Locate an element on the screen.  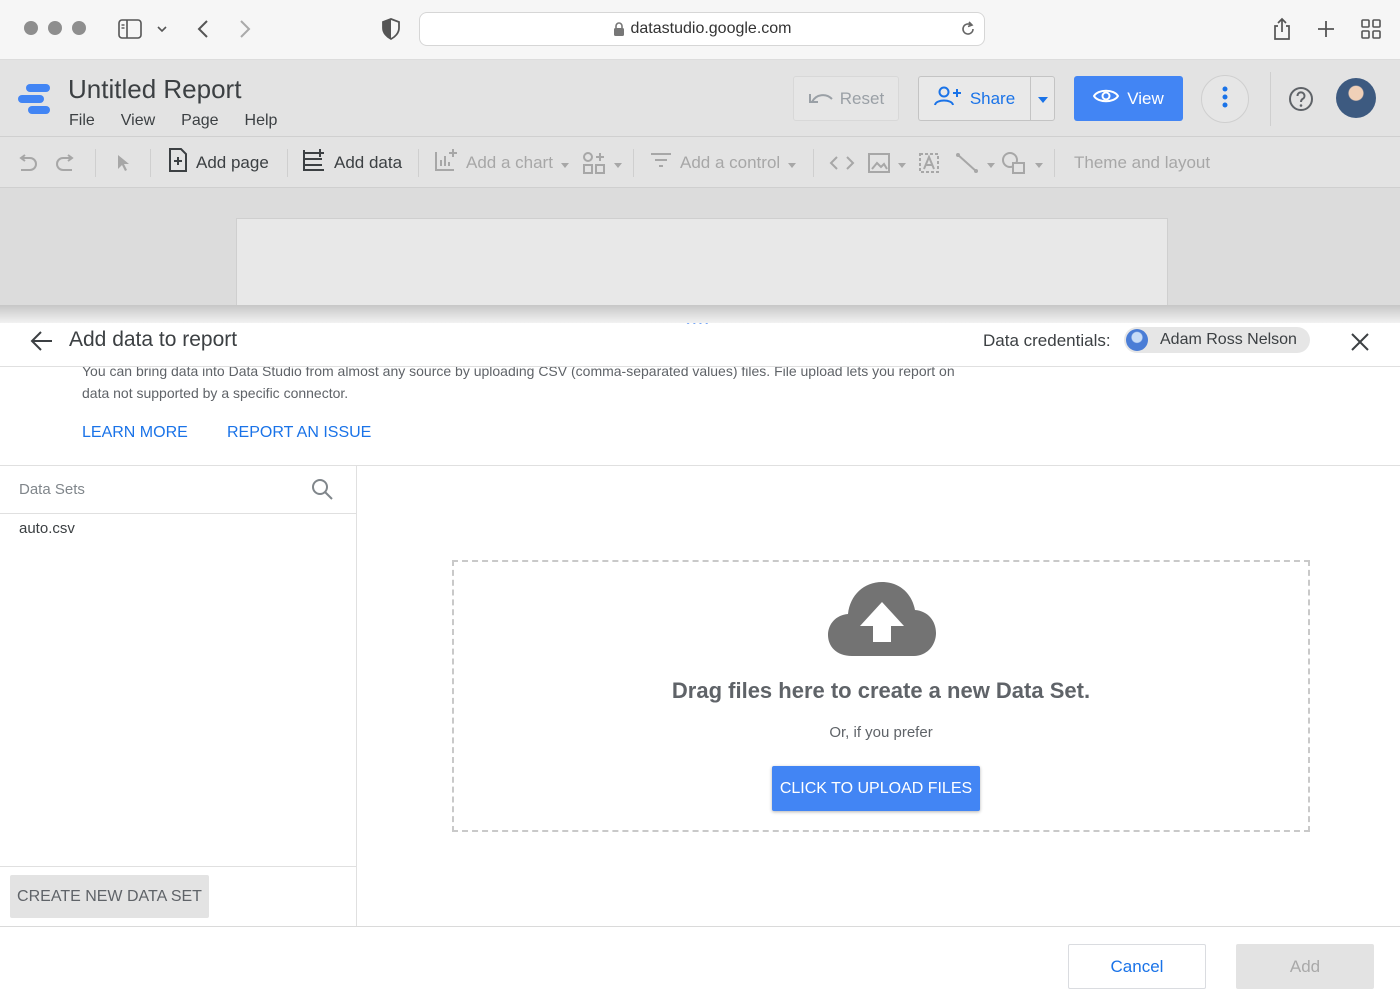
reset-button: Reset is located at coordinates (846, 98).